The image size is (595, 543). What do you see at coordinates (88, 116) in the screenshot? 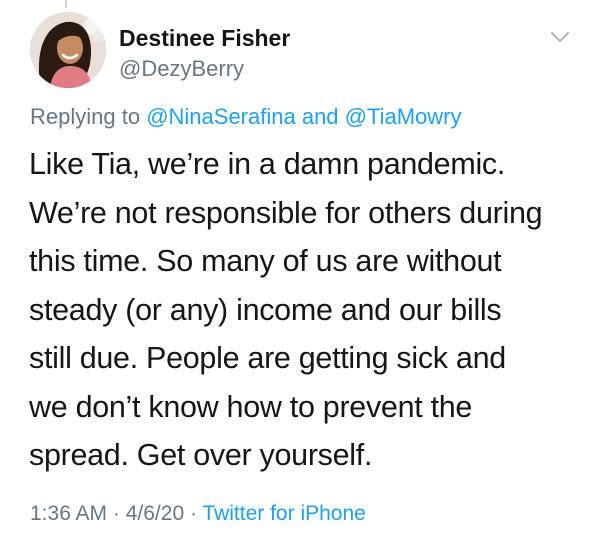
I see `replying-to-label: Replying to` at bounding box center [88, 116].